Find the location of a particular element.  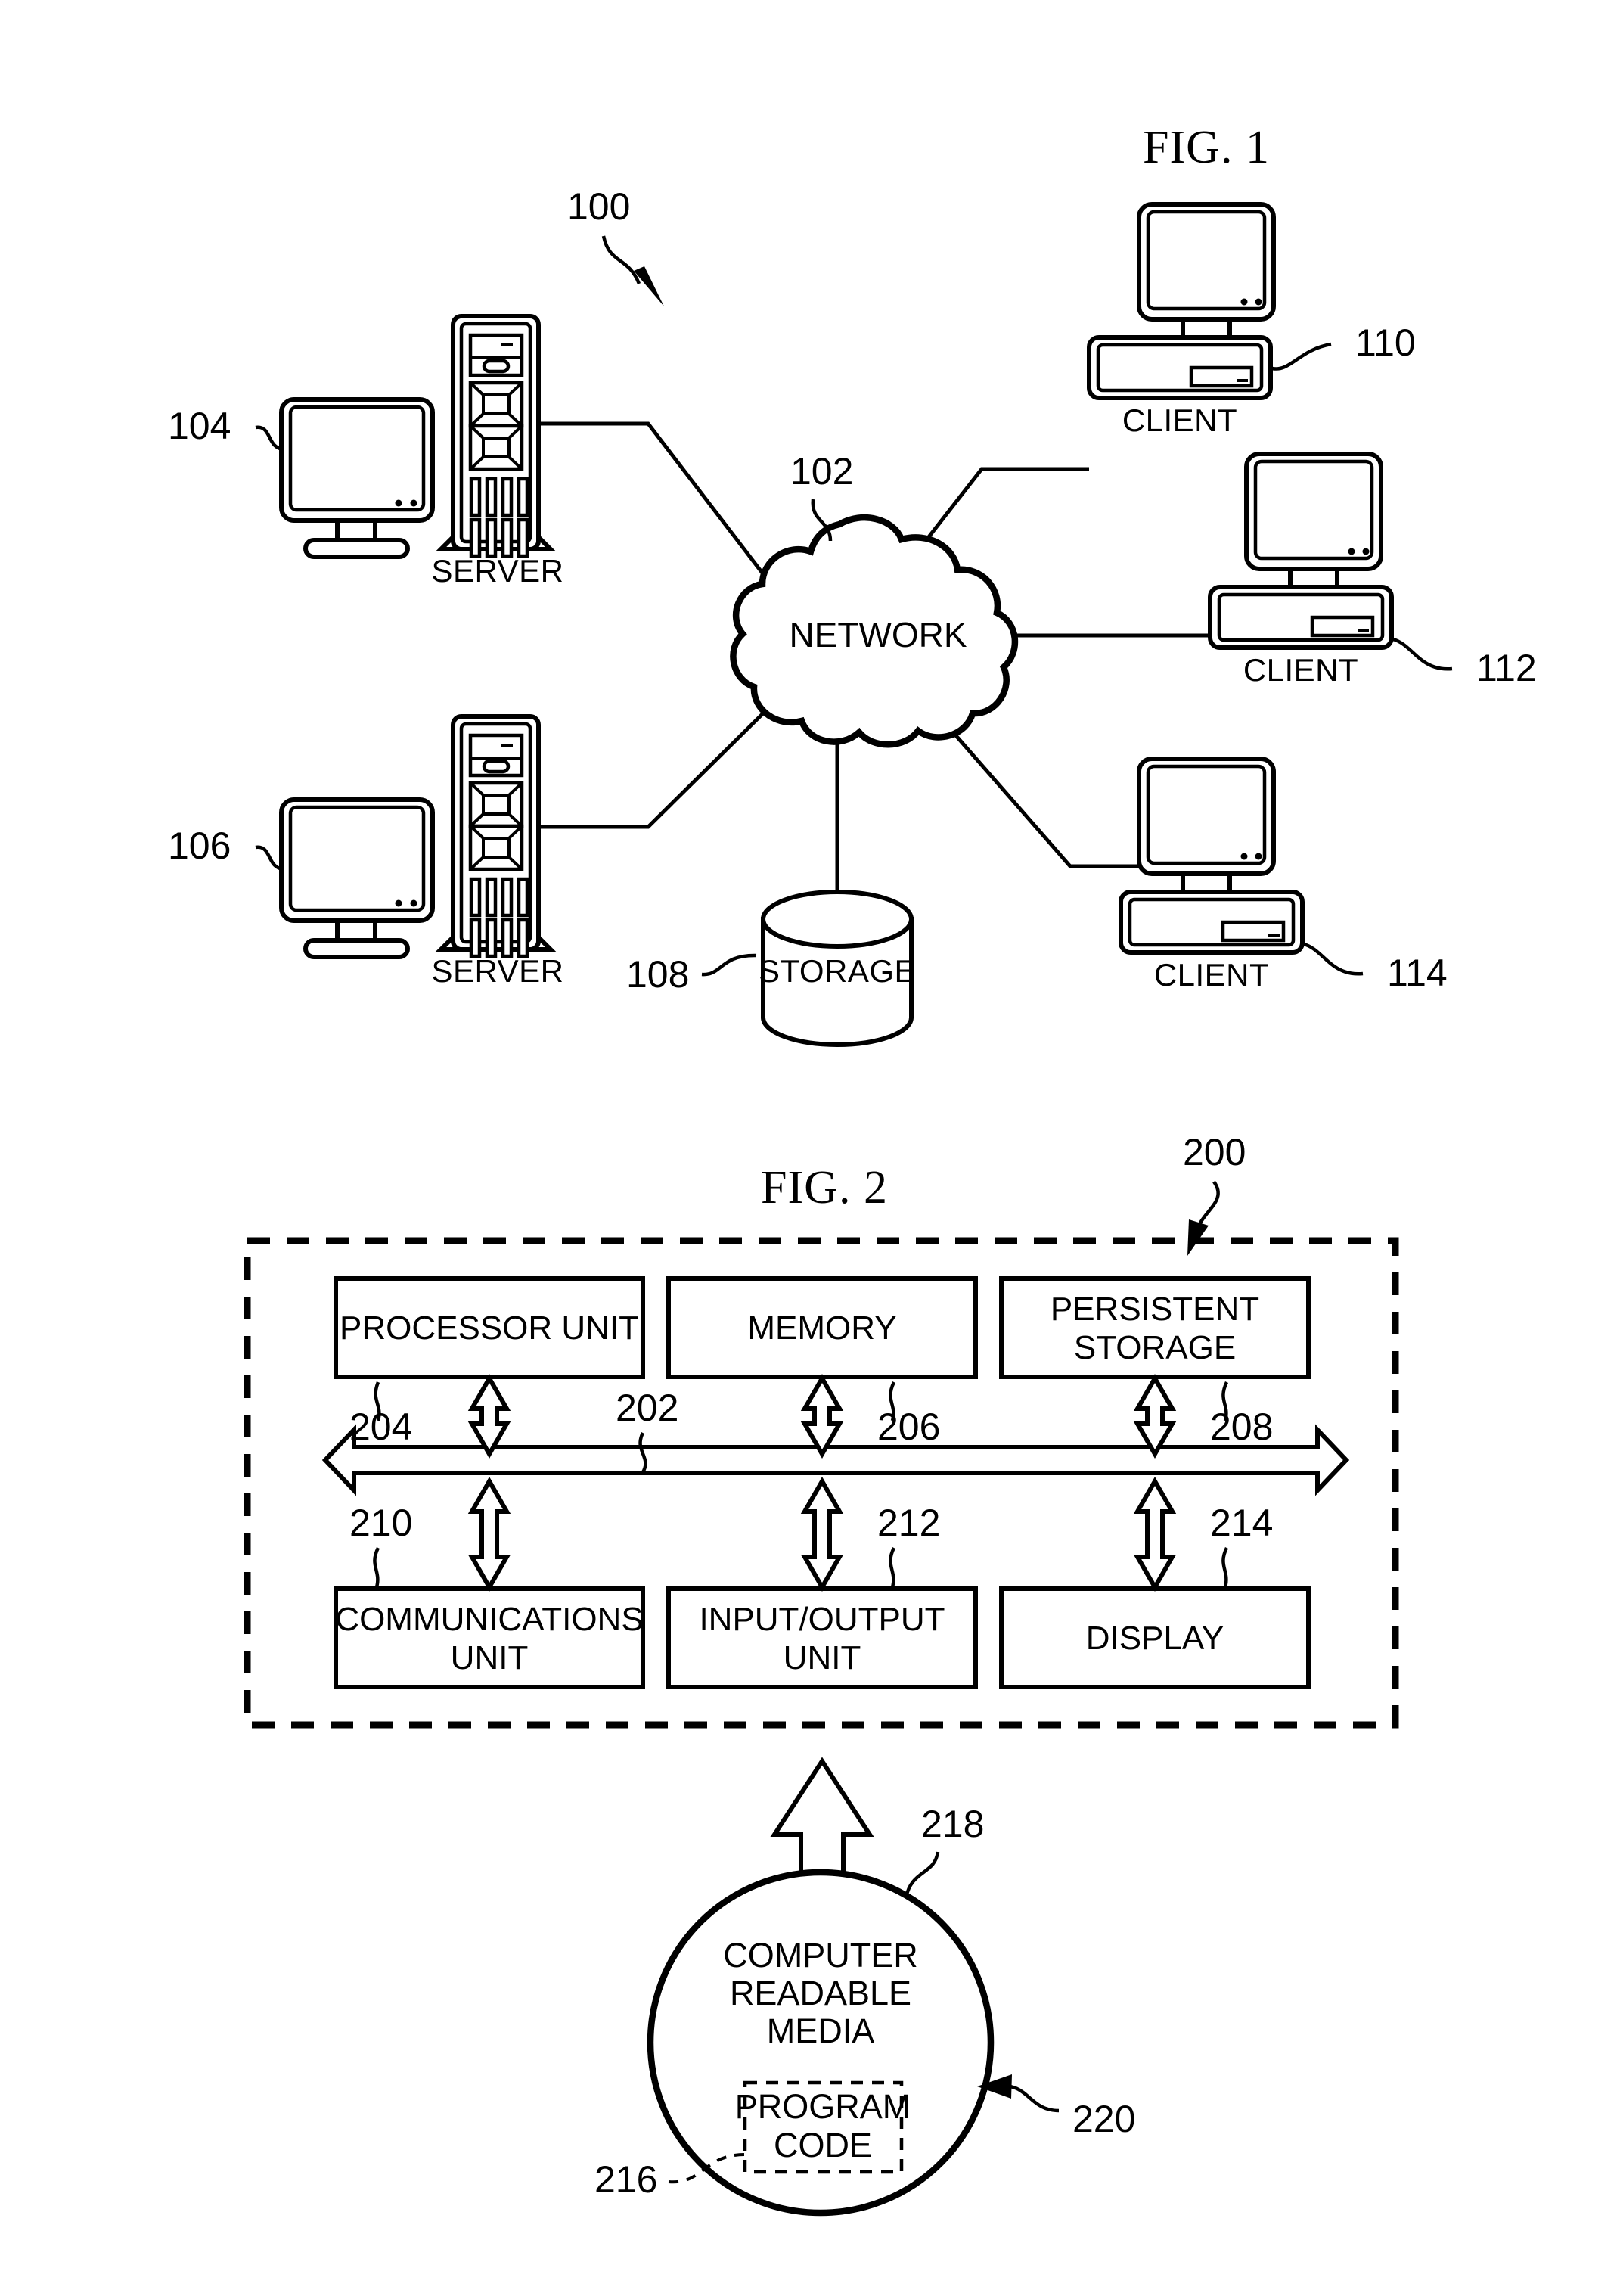

ref-202-label: 202 is located at coordinates (647, 1408).